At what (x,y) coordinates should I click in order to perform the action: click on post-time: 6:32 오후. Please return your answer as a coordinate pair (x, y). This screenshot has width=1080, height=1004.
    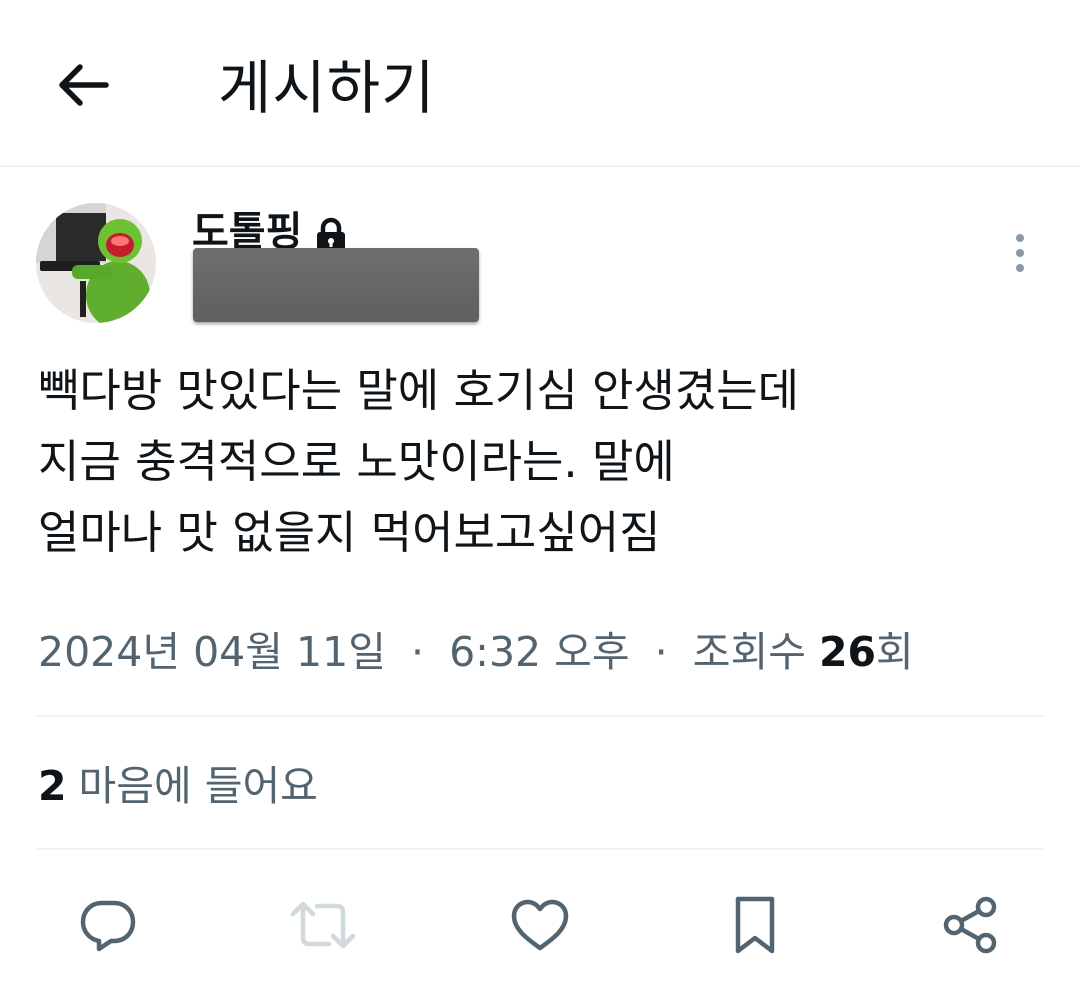
    Looking at the image, I should click on (539, 652).